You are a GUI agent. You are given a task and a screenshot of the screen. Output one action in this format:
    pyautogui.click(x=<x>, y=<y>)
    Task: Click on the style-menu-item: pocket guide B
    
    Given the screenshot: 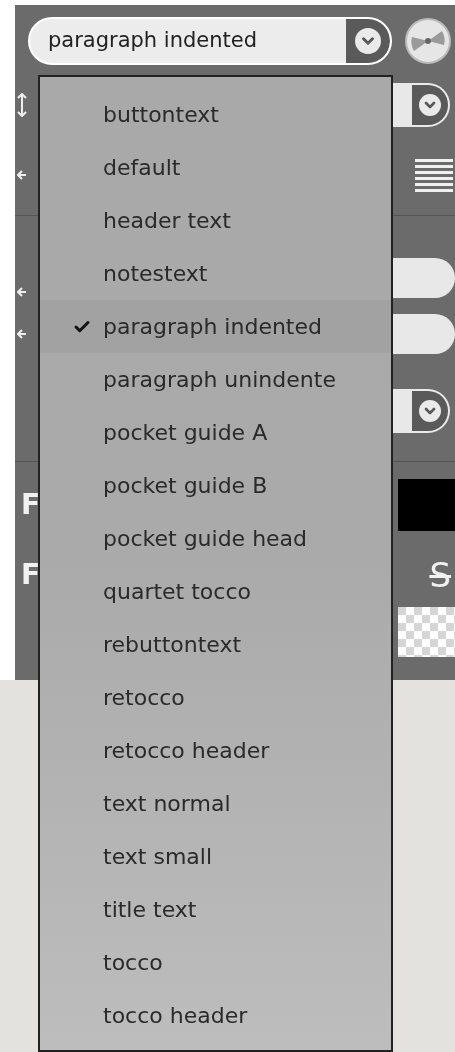 What is the action you would take?
    pyautogui.click(x=215, y=485)
    